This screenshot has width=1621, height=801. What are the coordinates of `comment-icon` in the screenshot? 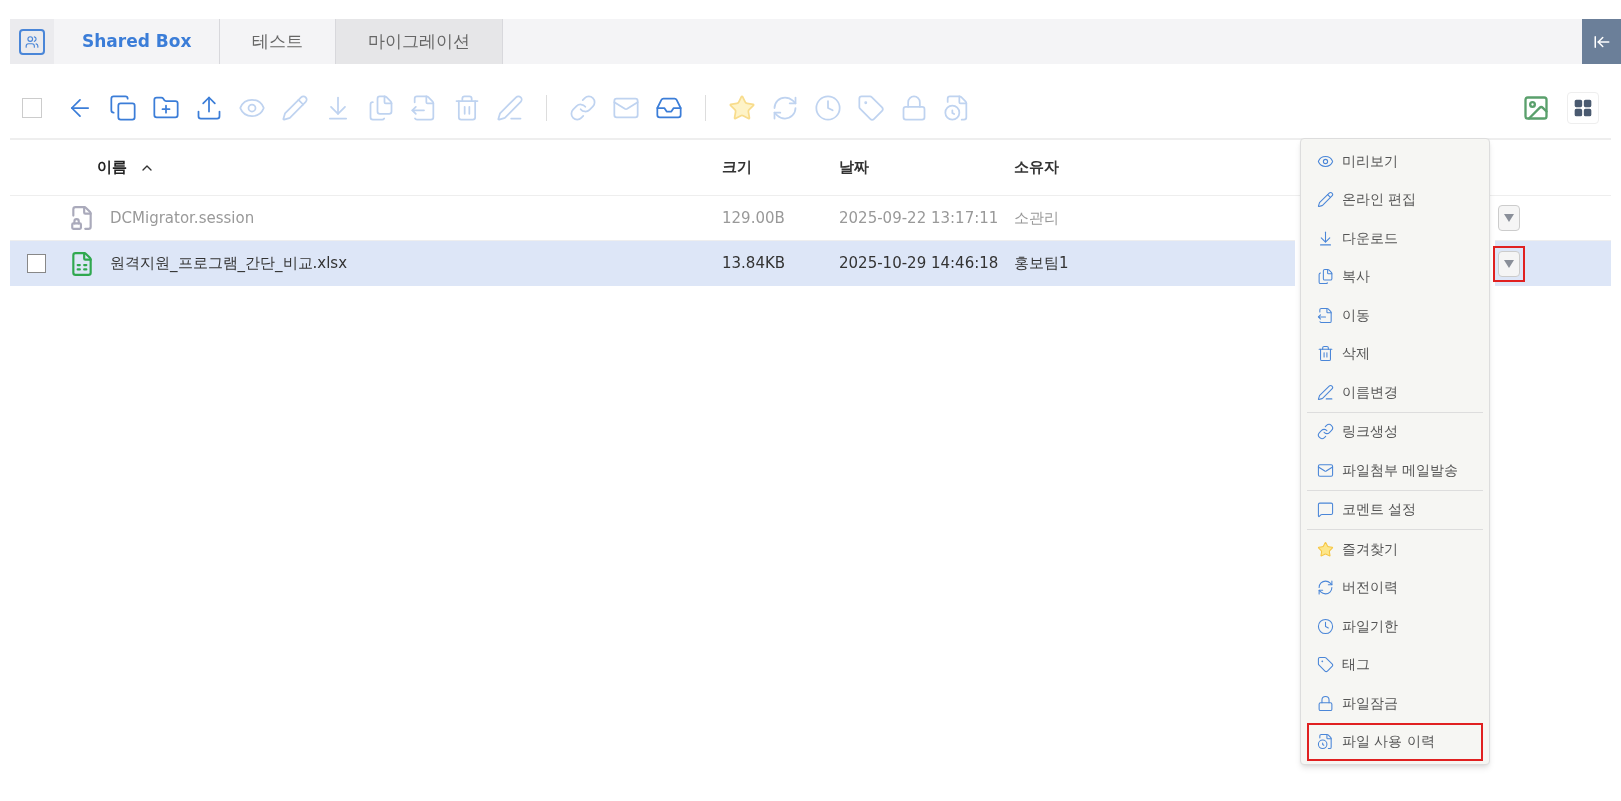 It's located at (1325, 510).